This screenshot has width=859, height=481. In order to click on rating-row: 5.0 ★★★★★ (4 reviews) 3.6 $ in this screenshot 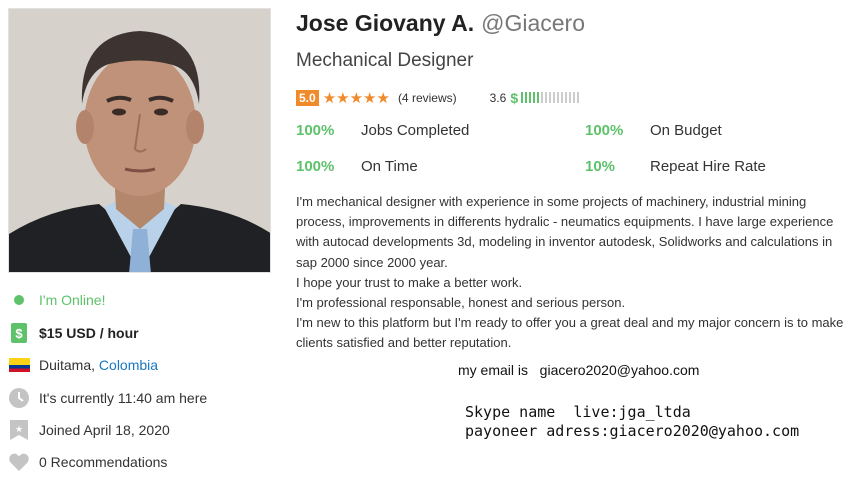, I will do `click(438, 98)`.